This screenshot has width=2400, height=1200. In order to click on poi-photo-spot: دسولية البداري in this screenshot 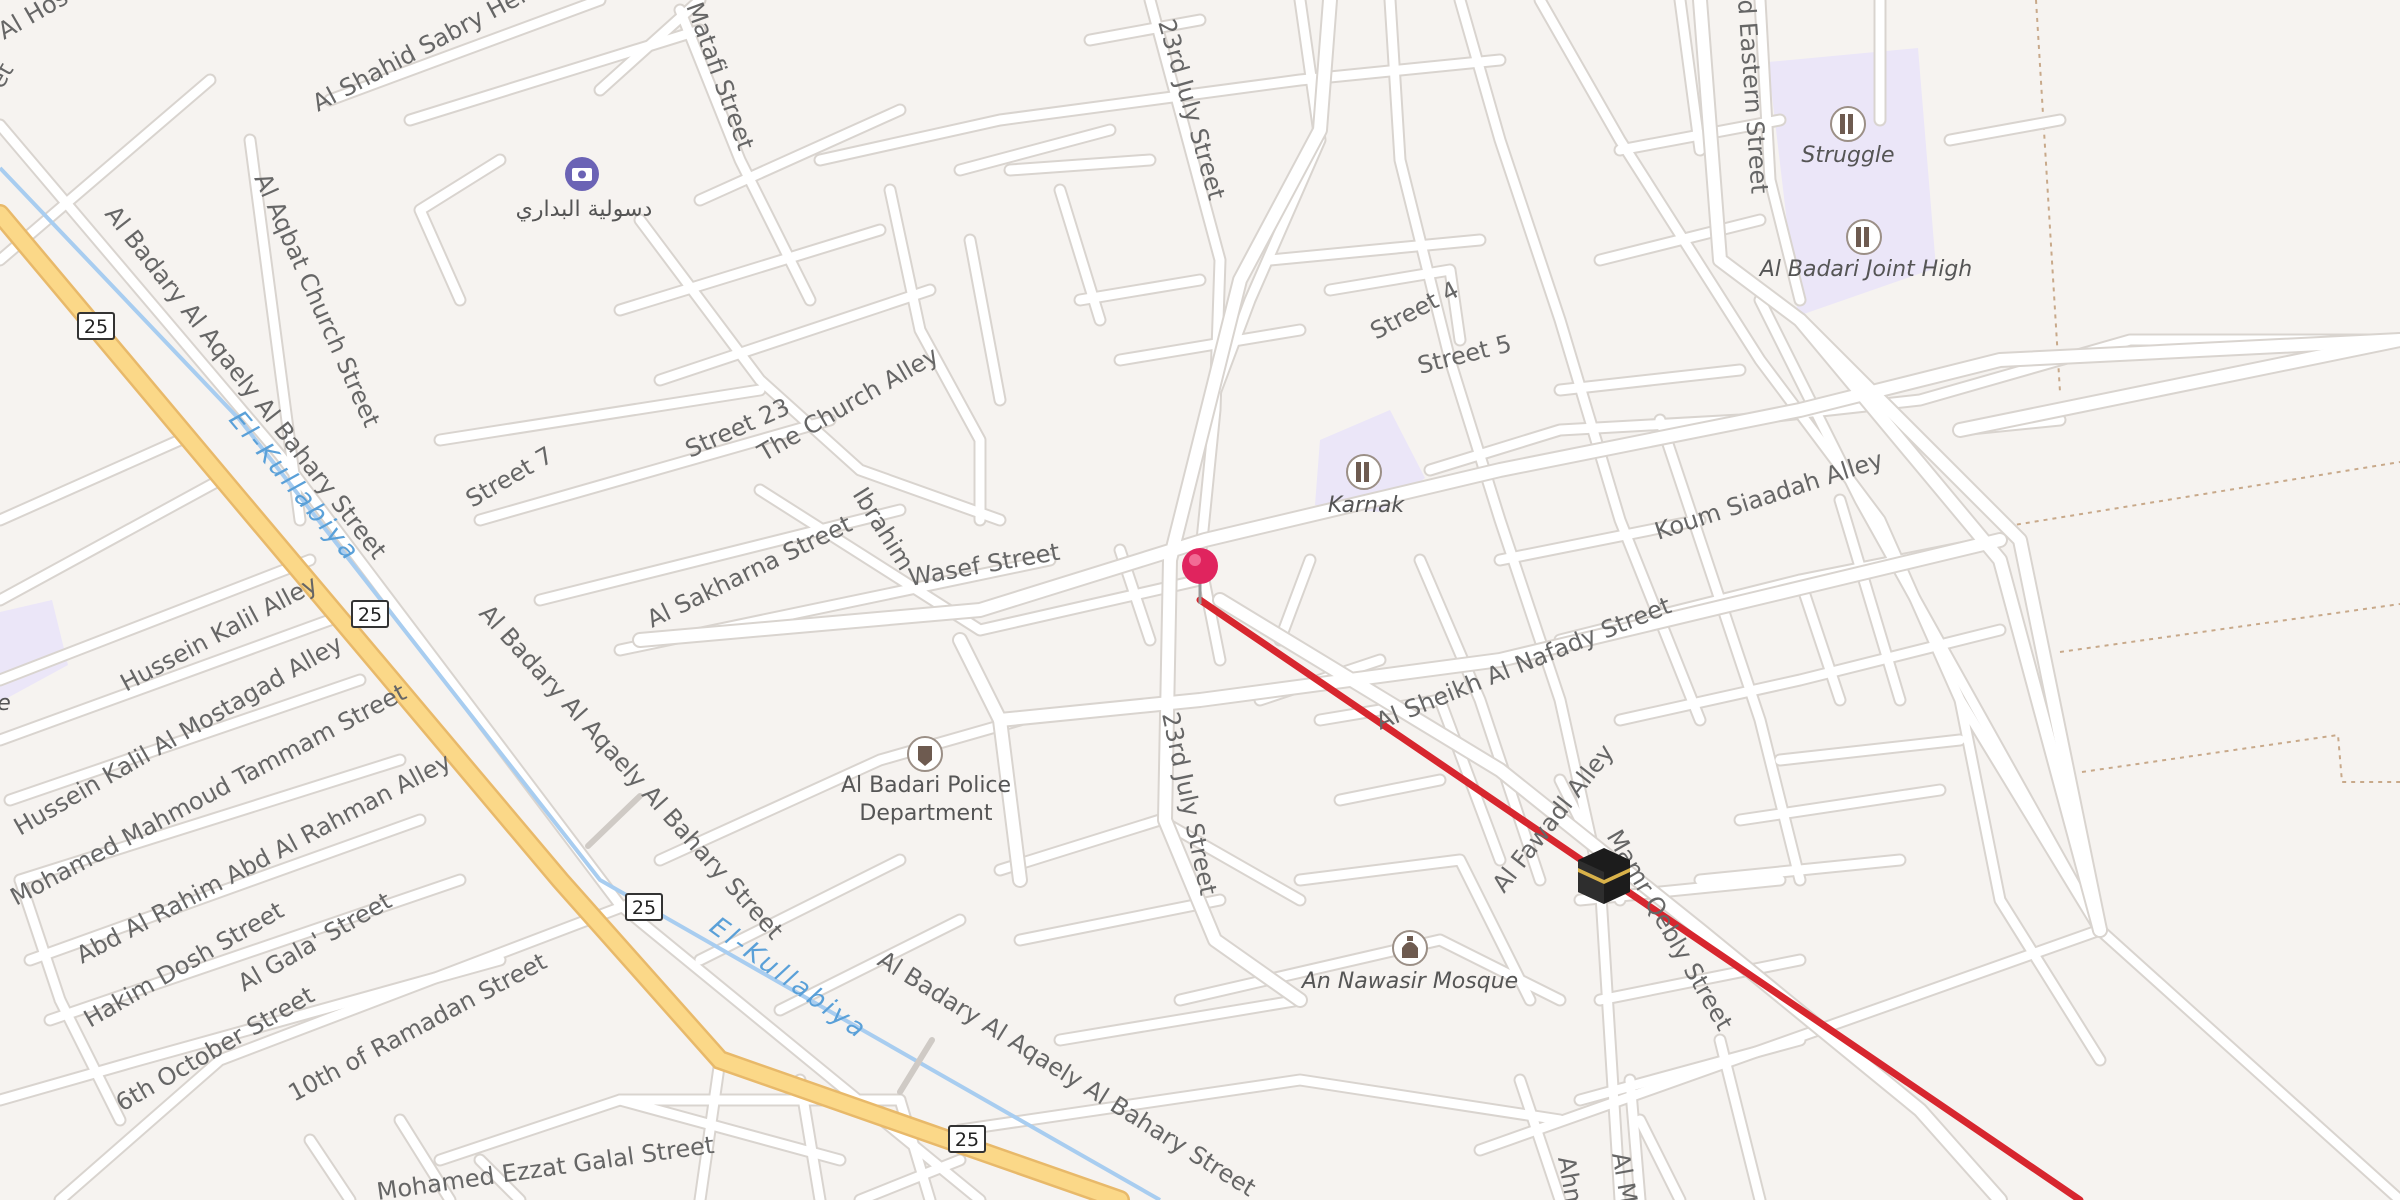, I will do `click(584, 189)`.